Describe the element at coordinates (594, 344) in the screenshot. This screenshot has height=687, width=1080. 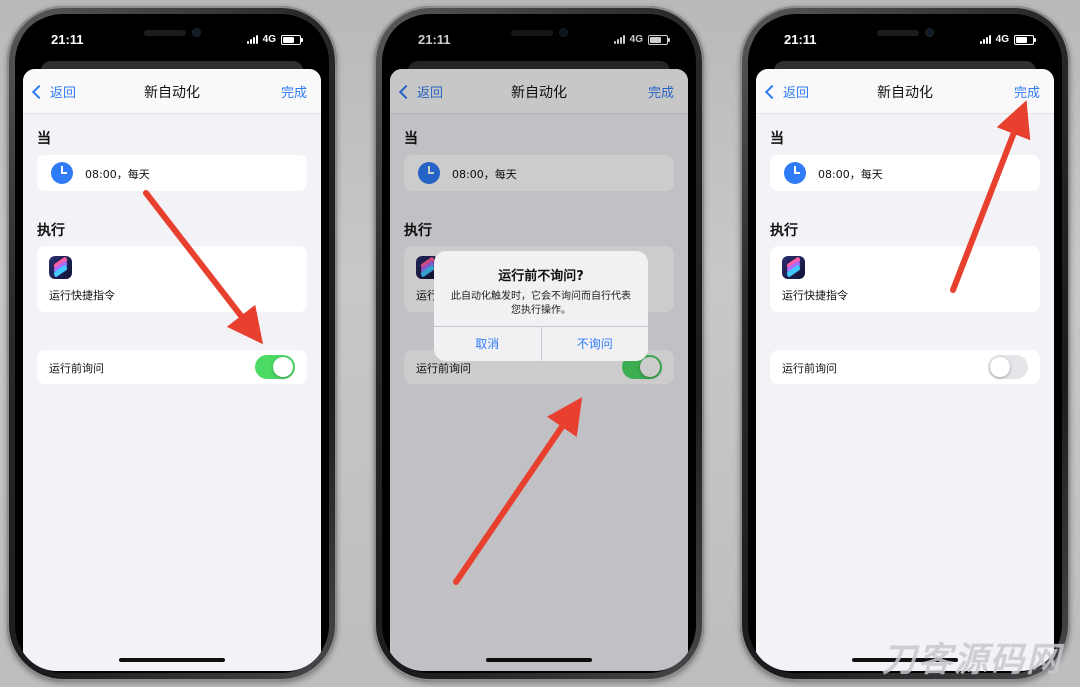
I see `dont-ask-button: 不询问` at that location.